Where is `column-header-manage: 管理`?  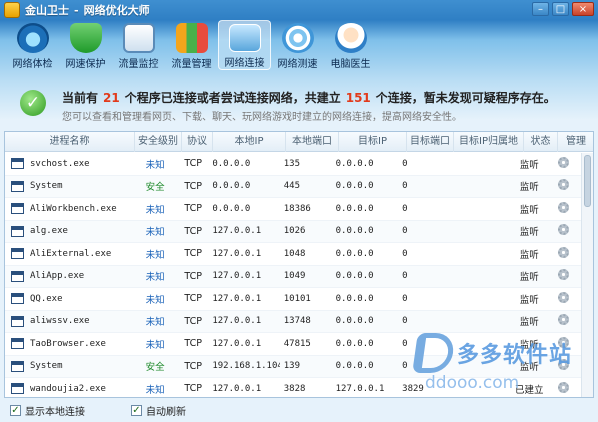
column-header-manage: 管理 is located at coordinates (575, 142).